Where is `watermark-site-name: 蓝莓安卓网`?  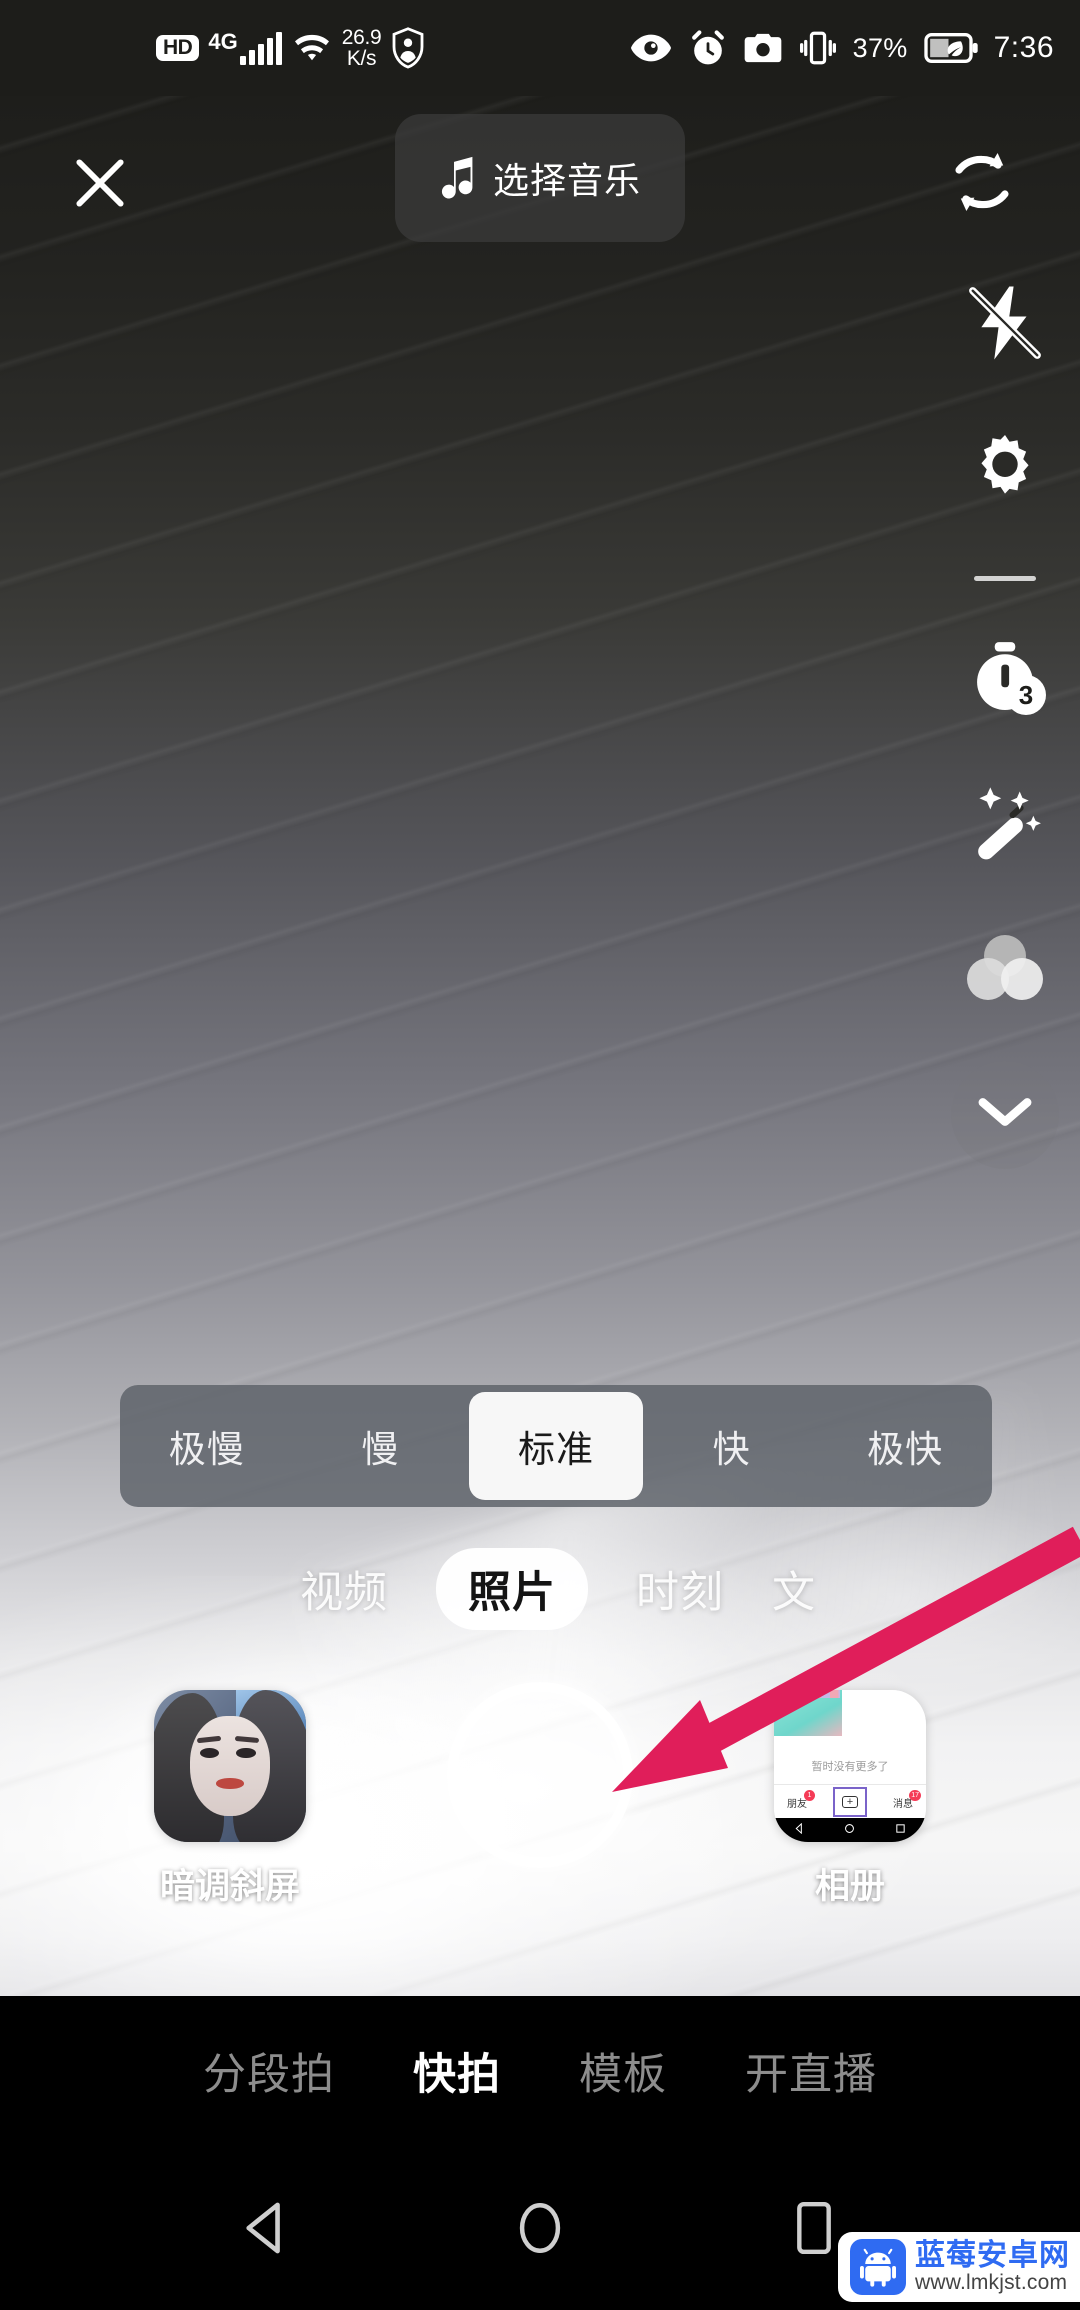
watermark-site-name: 蓝莓安卓网 is located at coordinates (992, 2256).